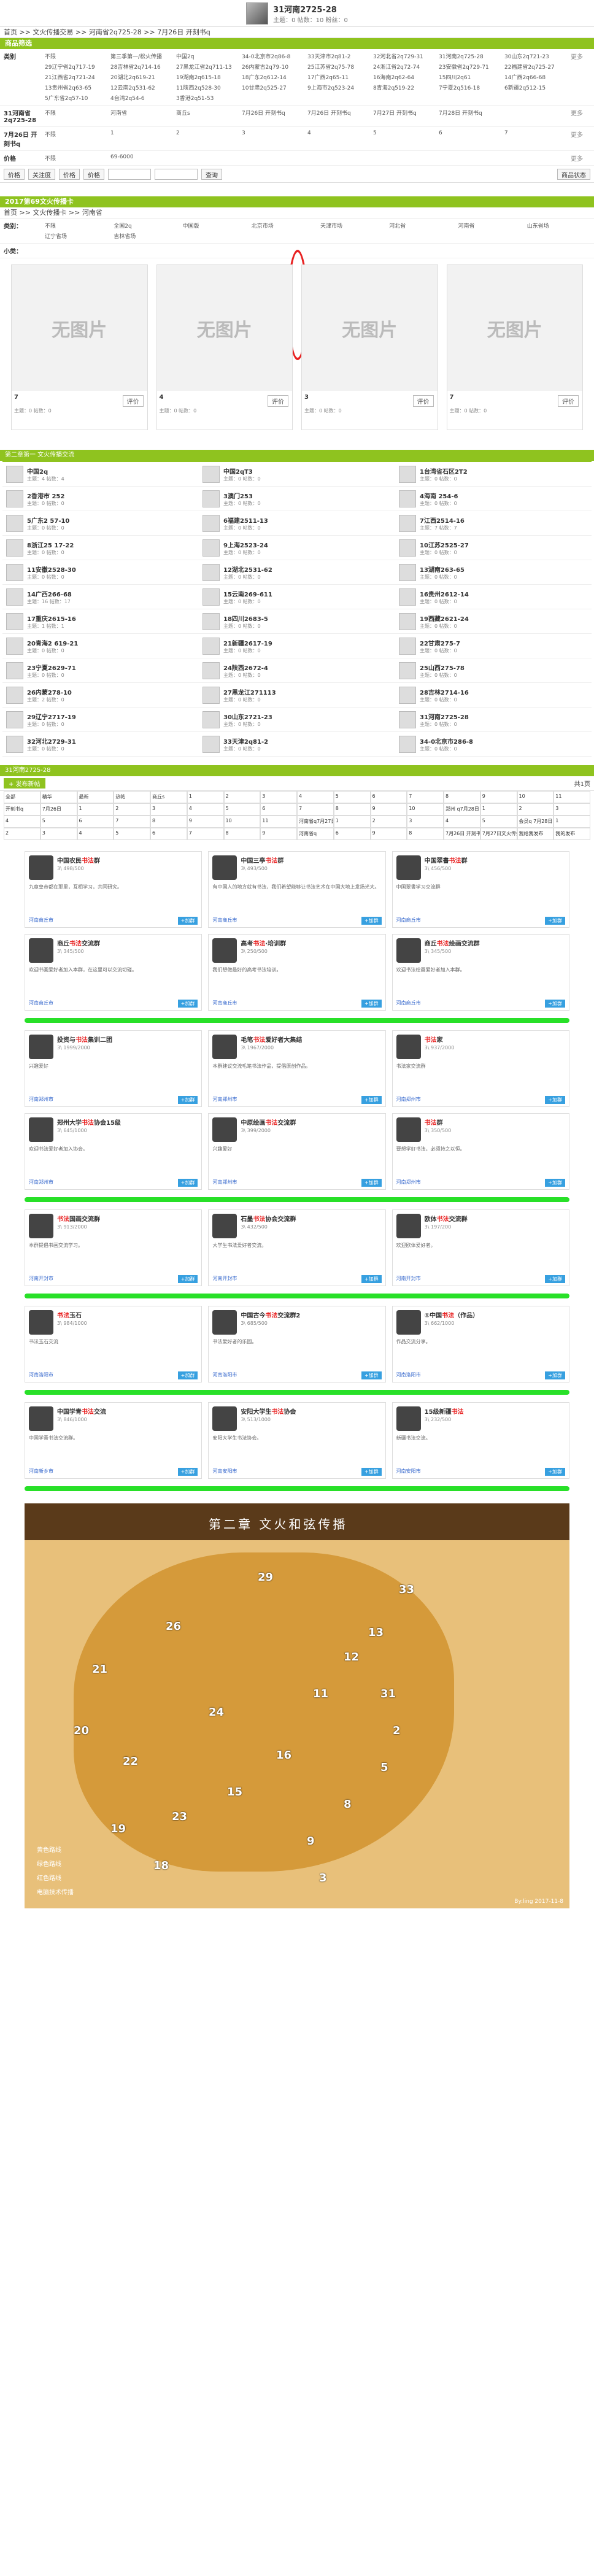 Image resolution: width=594 pixels, height=2576 pixels. What do you see at coordinates (49, 691) in the screenshot?
I see `forum-name: 26内蒙278-10` at bounding box center [49, 691].